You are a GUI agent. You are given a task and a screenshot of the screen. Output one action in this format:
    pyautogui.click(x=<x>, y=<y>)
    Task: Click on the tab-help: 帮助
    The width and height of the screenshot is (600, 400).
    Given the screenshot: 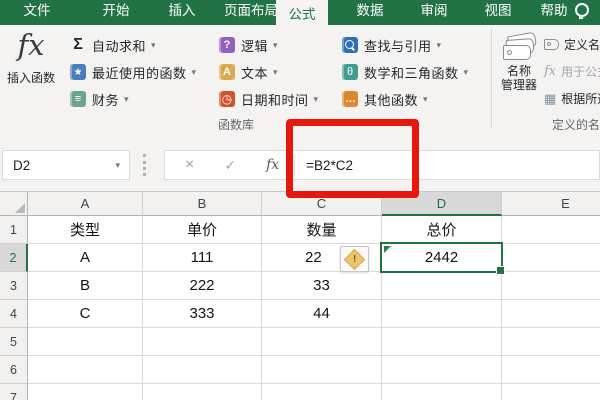 What is the action you would take?
    pyautogui.click(x=554, y=12)
    